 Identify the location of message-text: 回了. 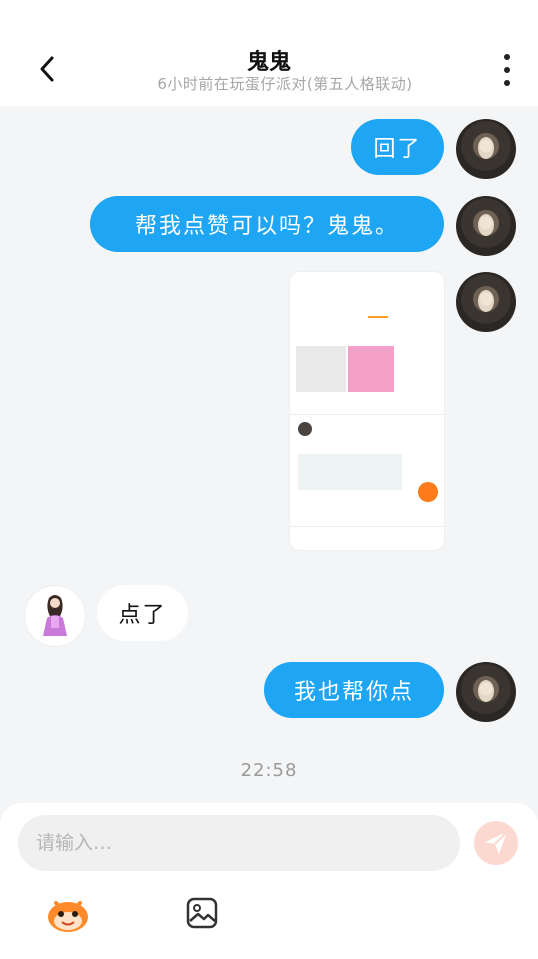
(397, 149).